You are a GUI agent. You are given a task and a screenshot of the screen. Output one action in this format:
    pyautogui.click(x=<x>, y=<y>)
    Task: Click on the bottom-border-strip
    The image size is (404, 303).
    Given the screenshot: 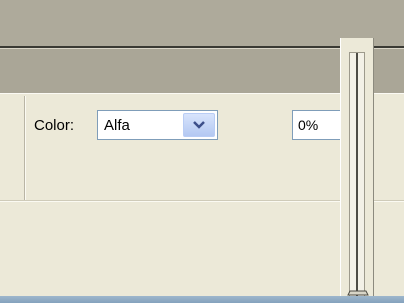 What is the action you would take?
    pyautogui.click(x=202, y=299)
    